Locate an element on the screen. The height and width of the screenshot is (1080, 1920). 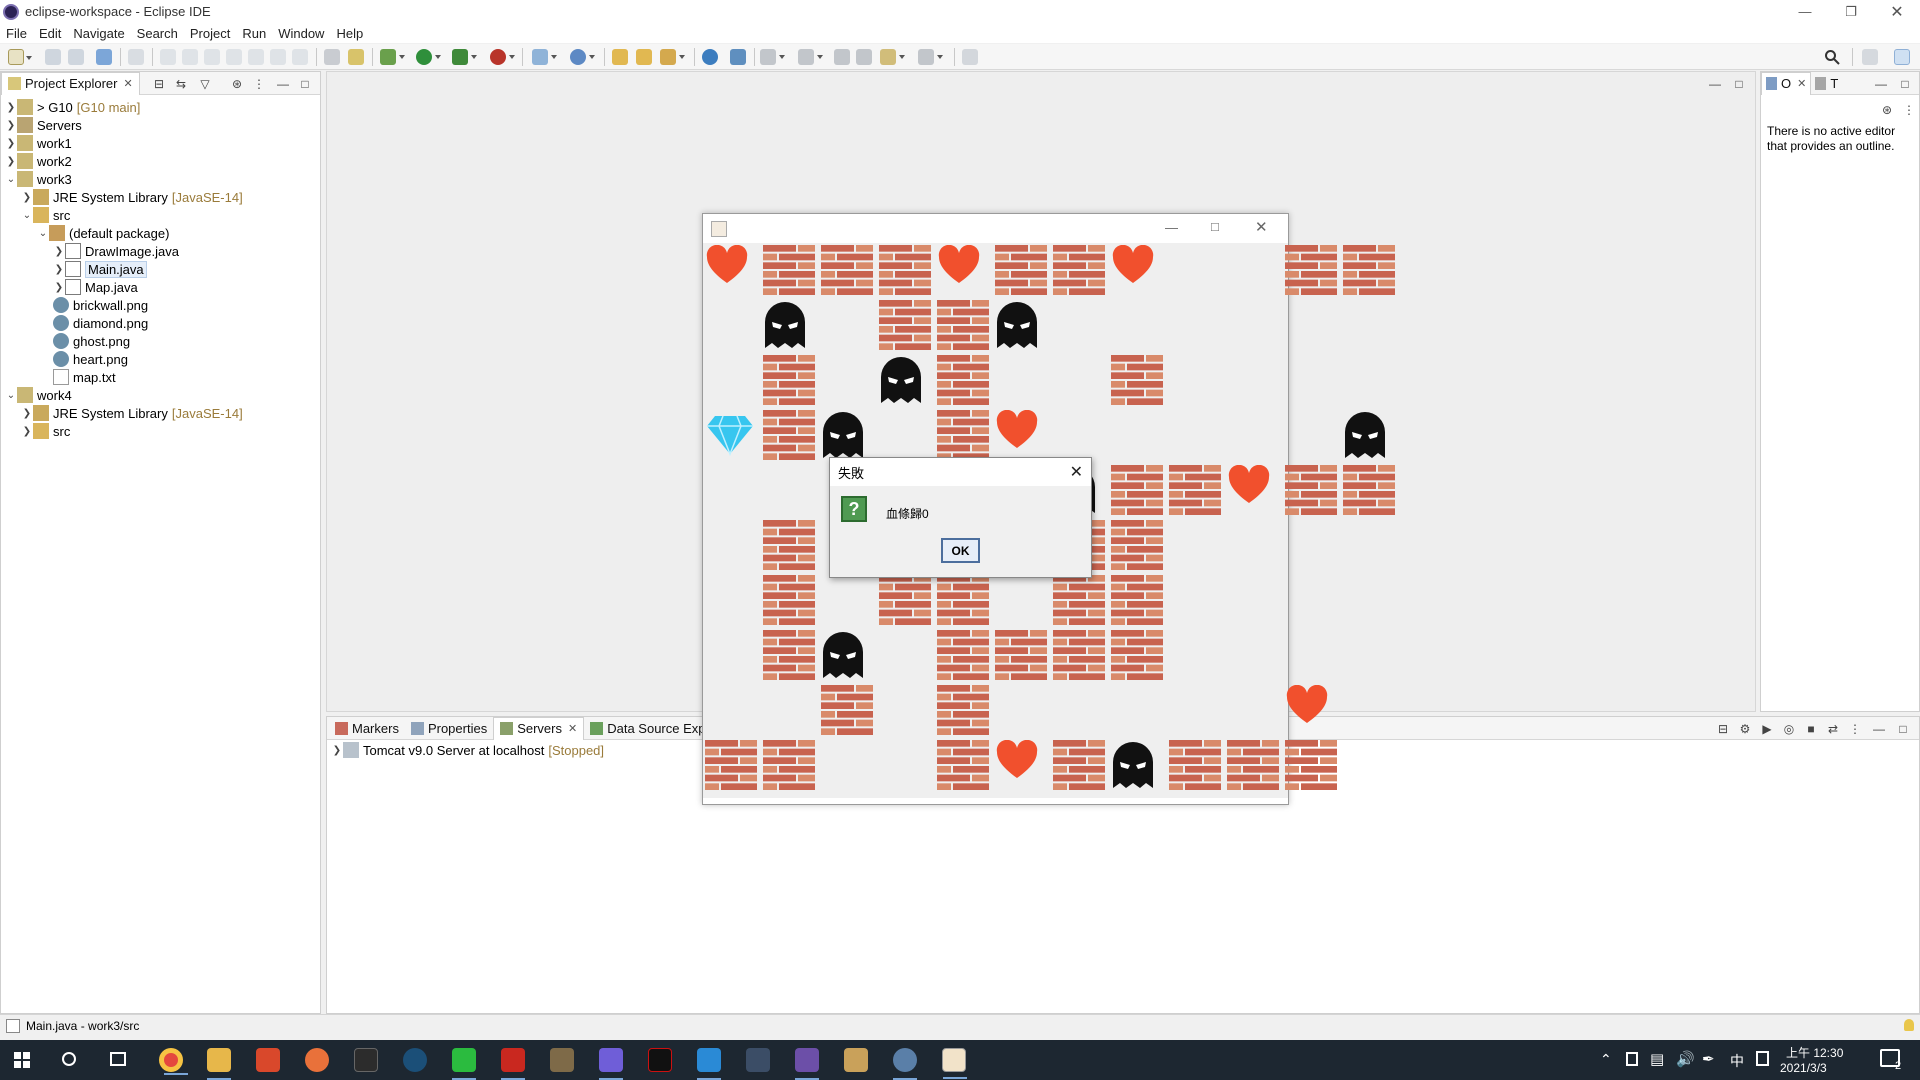
skip-breakpoints-icon is located at coordinates (136, 57).